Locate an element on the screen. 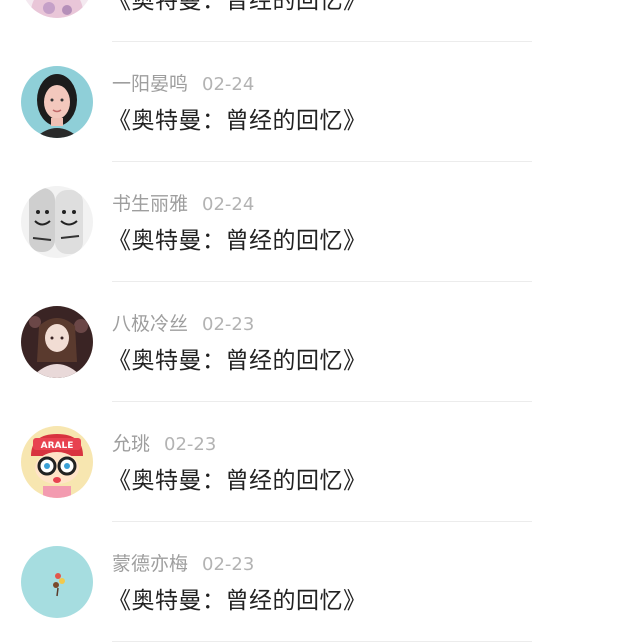 The height and width of the screenshot is (642, 640). comment-meta: 蒙德亦梅 02-23 is located at coordinates (183, 564).